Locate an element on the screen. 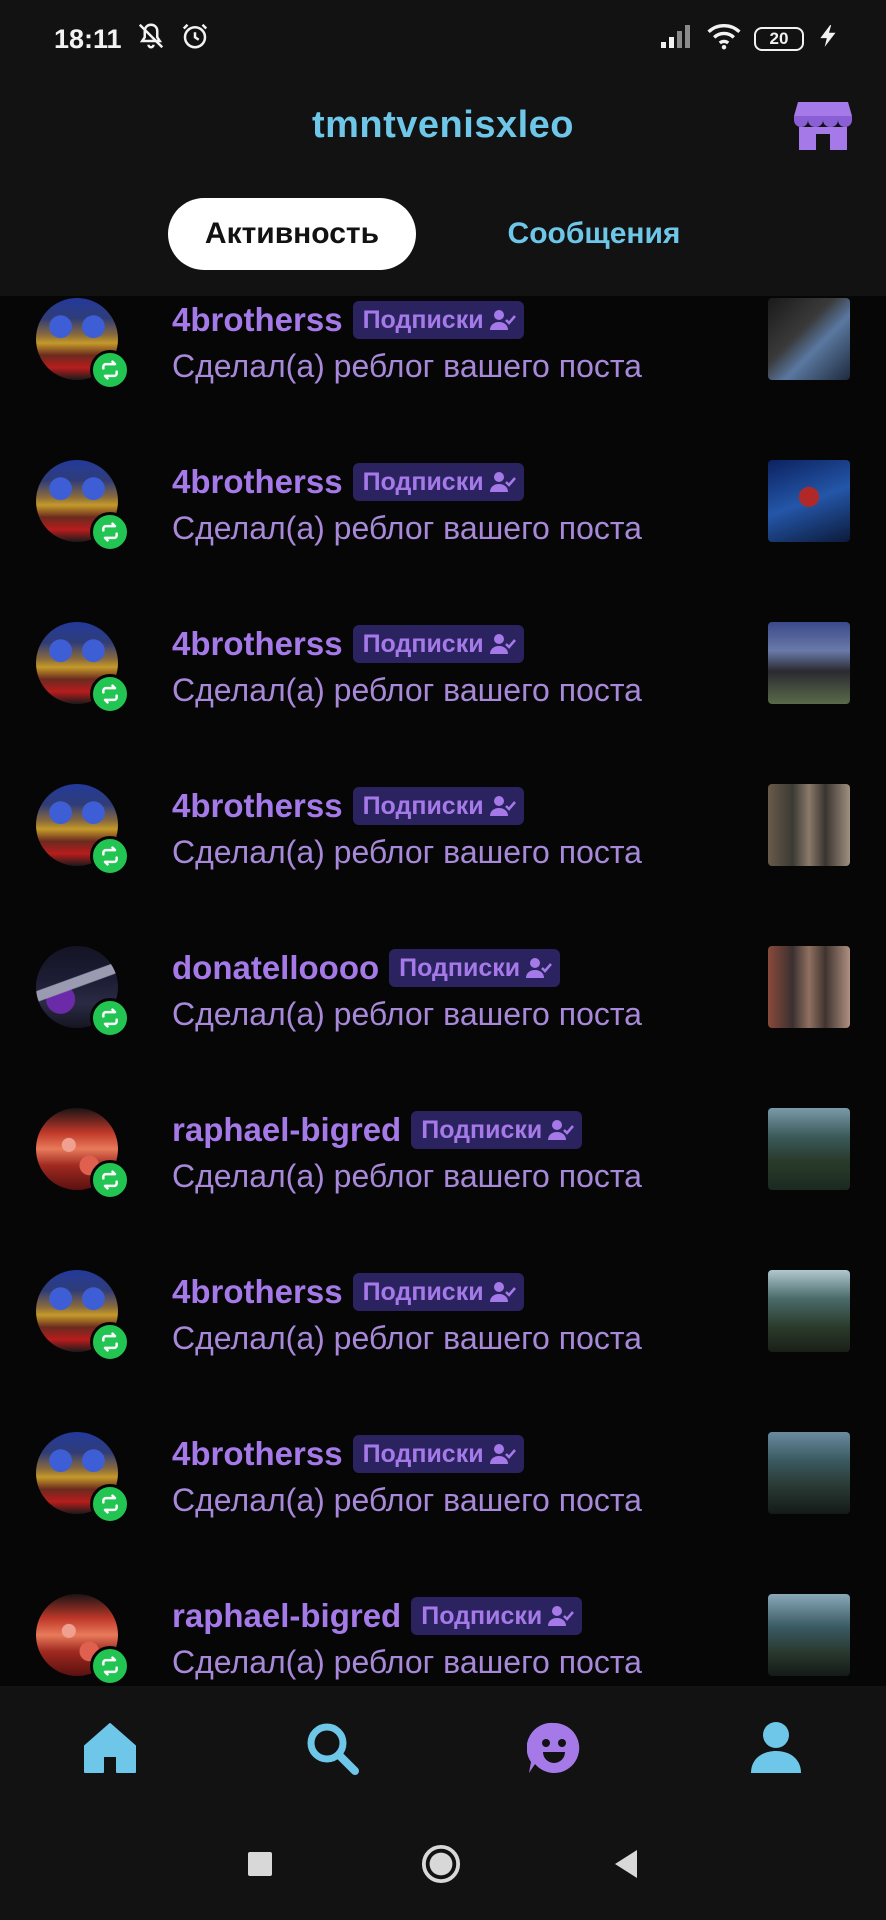  home-system-button is located at coordinates (441, 1864).